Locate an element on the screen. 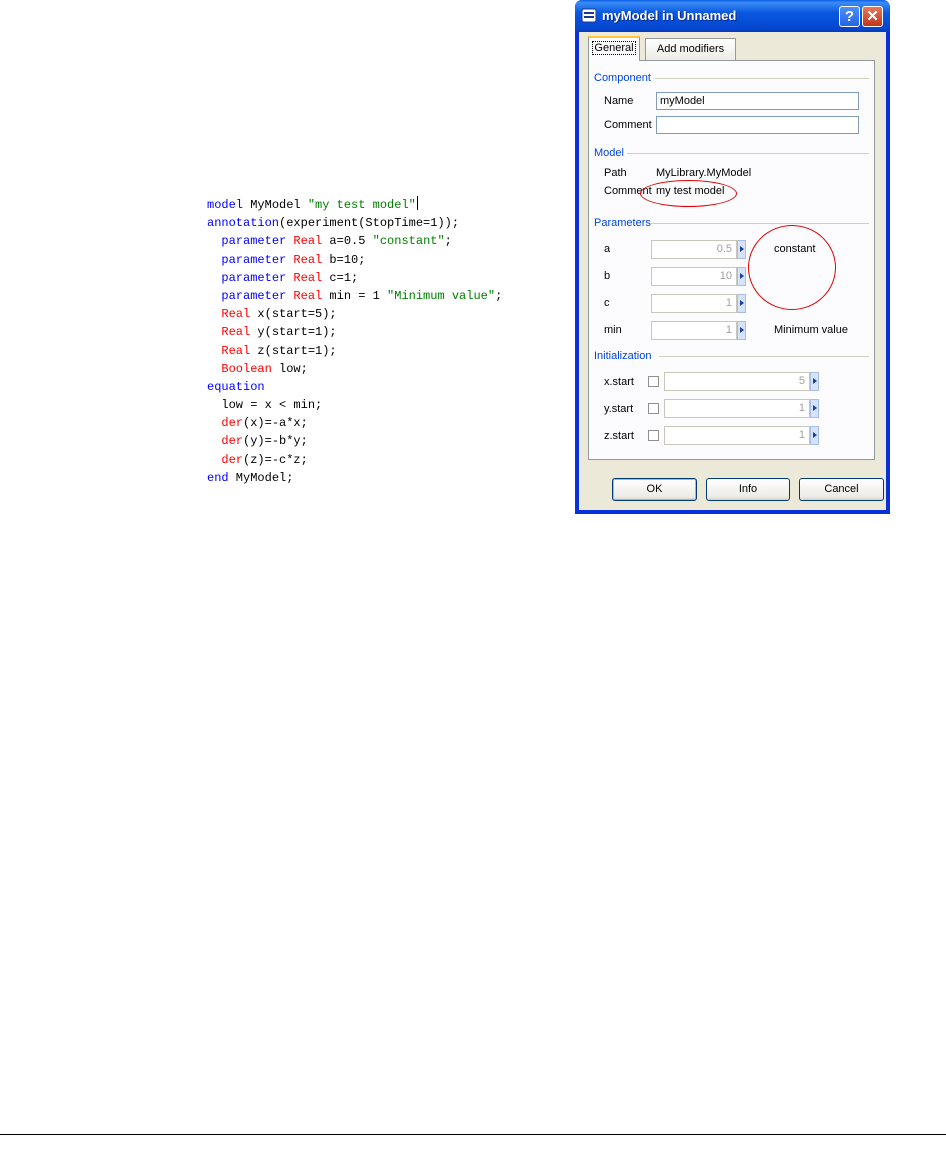 This screenshot has height=1149, width=946. name-label: Name is located at coordinates (619, 101).